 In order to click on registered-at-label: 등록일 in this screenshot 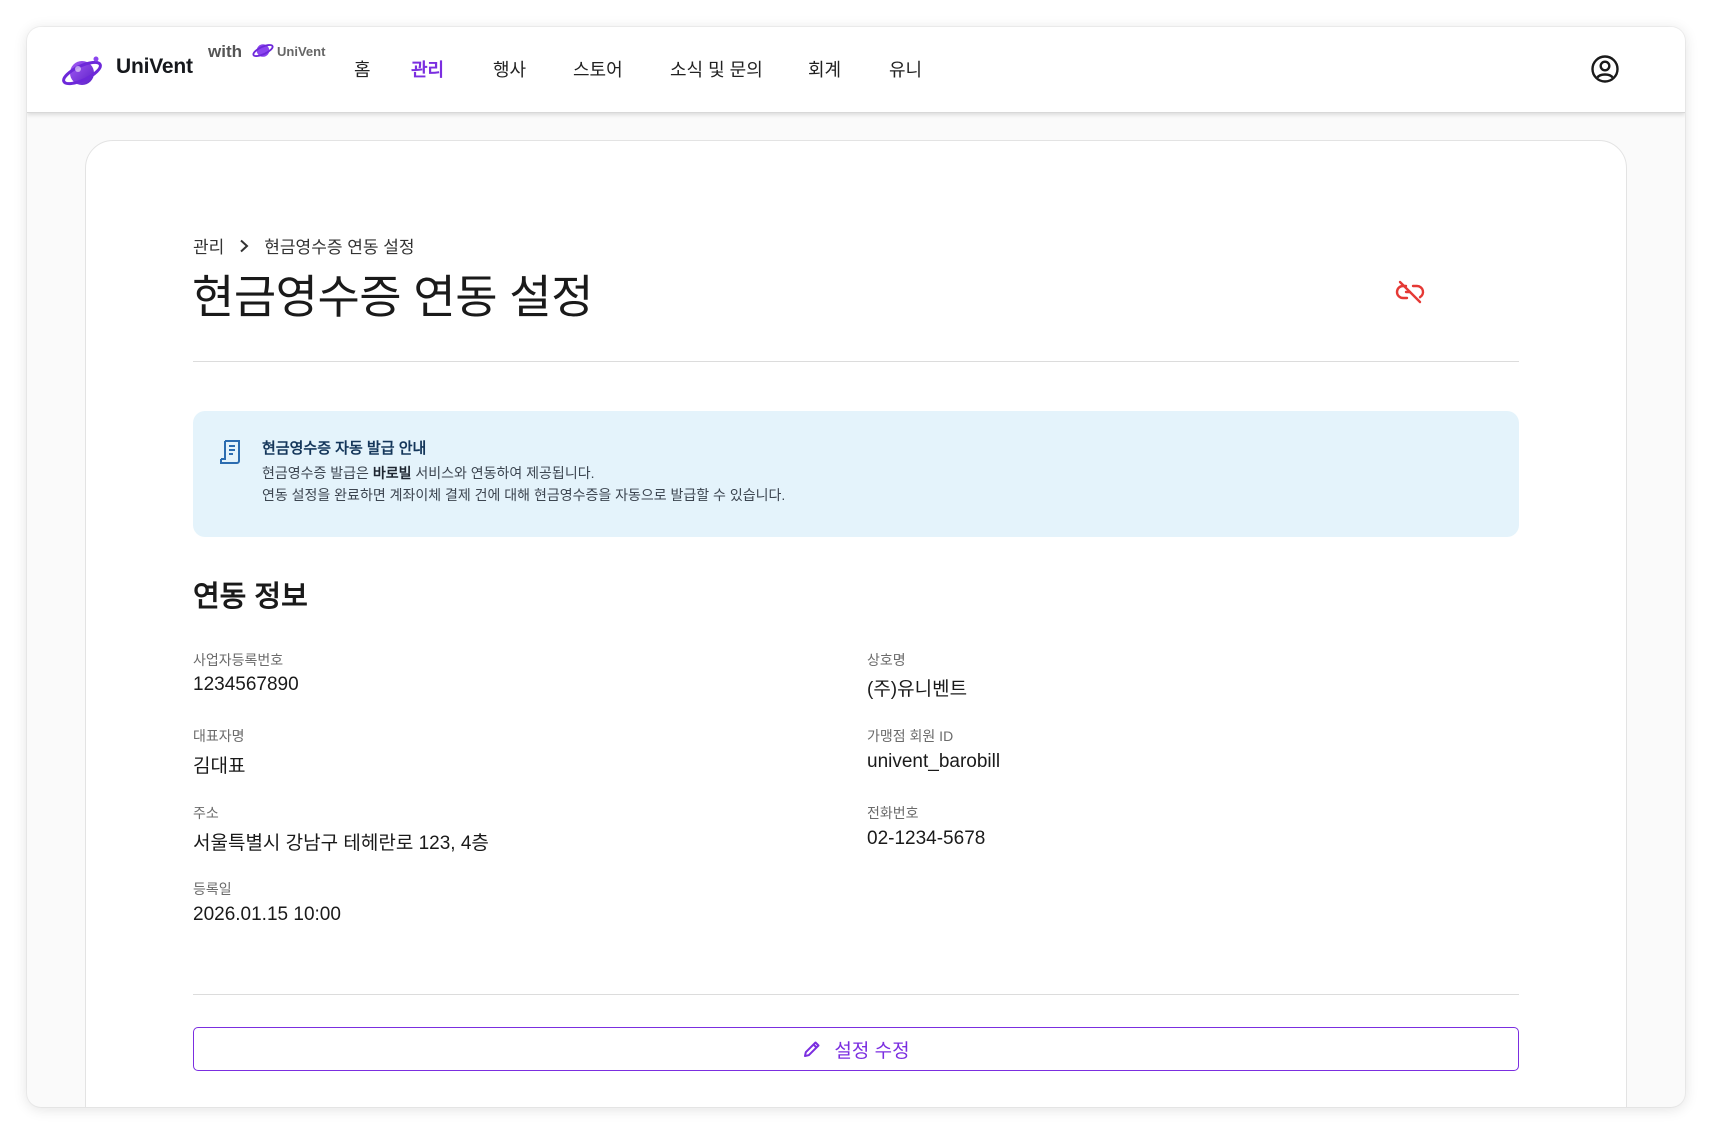, I will do `click(212, 889)`.